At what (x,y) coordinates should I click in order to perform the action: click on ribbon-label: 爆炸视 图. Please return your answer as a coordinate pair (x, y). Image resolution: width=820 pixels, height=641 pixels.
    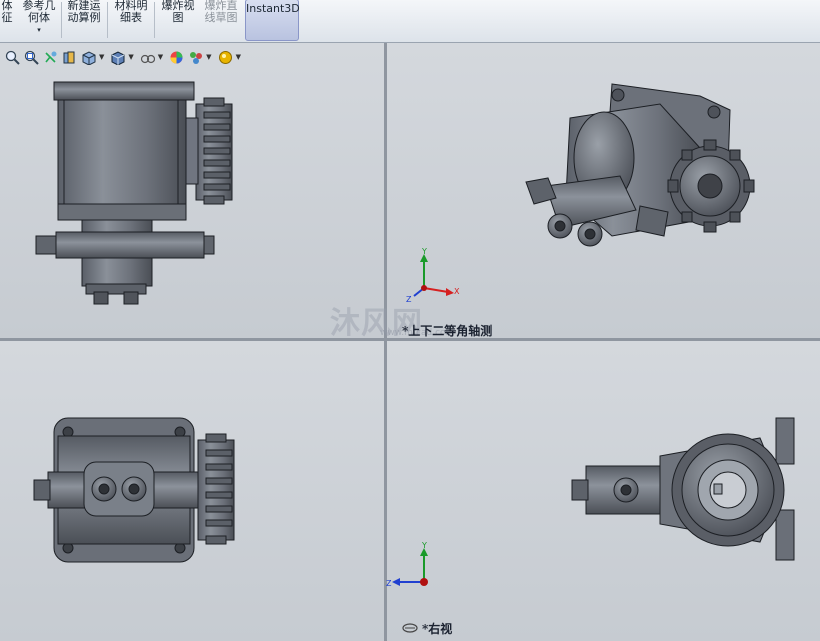
    Looking at the image, I should click on (178, 12).